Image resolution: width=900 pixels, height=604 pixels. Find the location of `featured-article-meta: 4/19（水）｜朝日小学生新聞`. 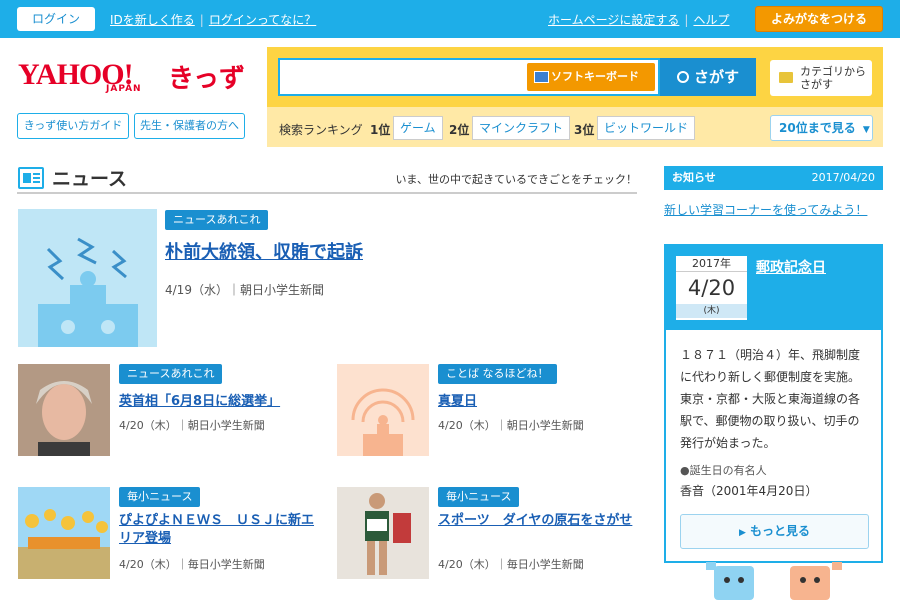

featured-article-meta: 4/19（水）｜朝日小学生新聞 is located at coordinates (244, 290).